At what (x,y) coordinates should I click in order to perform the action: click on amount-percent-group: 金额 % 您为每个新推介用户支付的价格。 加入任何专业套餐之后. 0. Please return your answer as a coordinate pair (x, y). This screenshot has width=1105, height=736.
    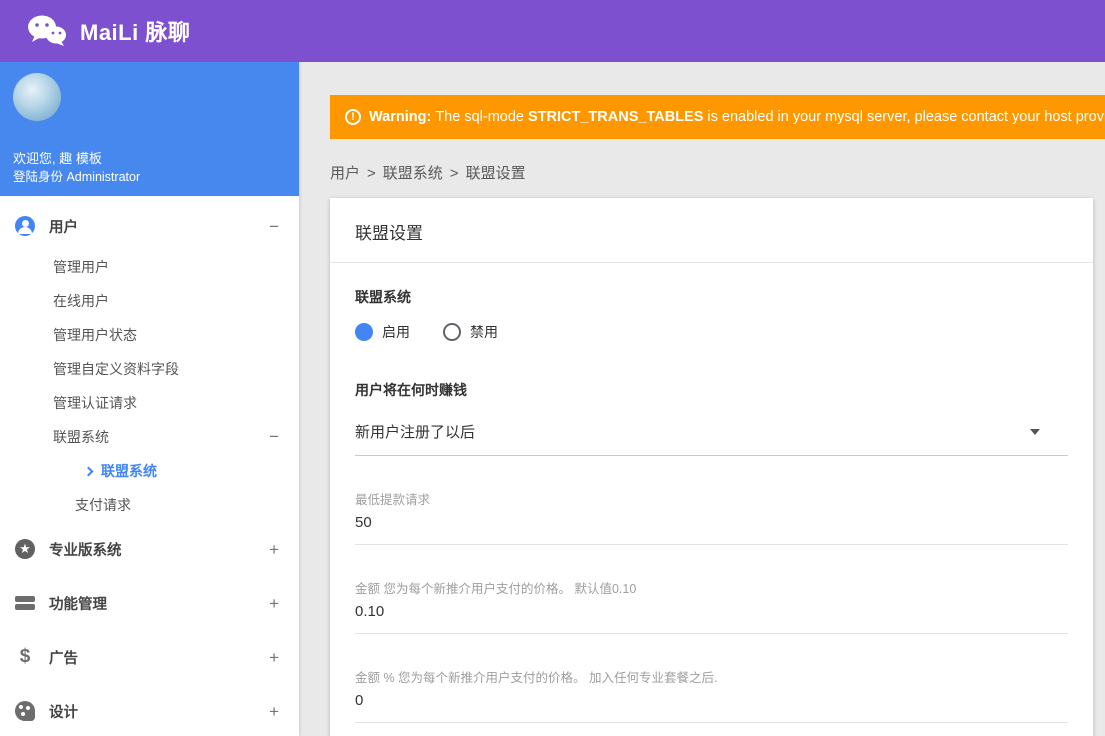
    Looking at the image, I should click on (711, 695).